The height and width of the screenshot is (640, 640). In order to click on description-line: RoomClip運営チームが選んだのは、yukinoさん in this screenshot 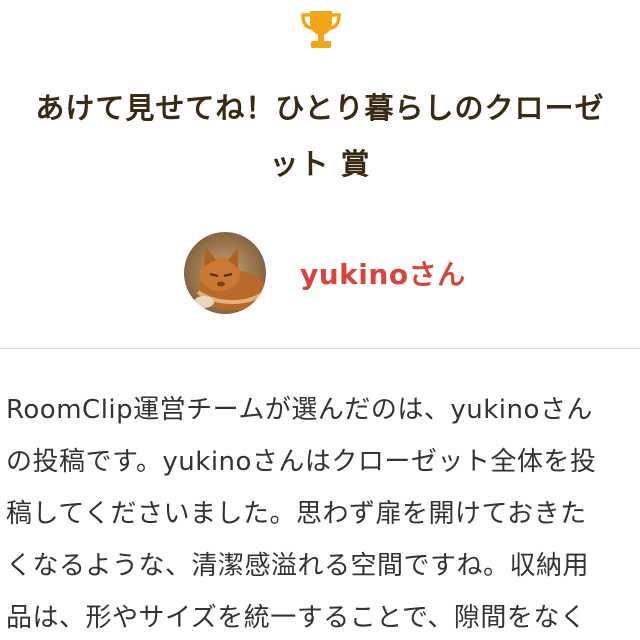, I will do `click(299, 410)`.